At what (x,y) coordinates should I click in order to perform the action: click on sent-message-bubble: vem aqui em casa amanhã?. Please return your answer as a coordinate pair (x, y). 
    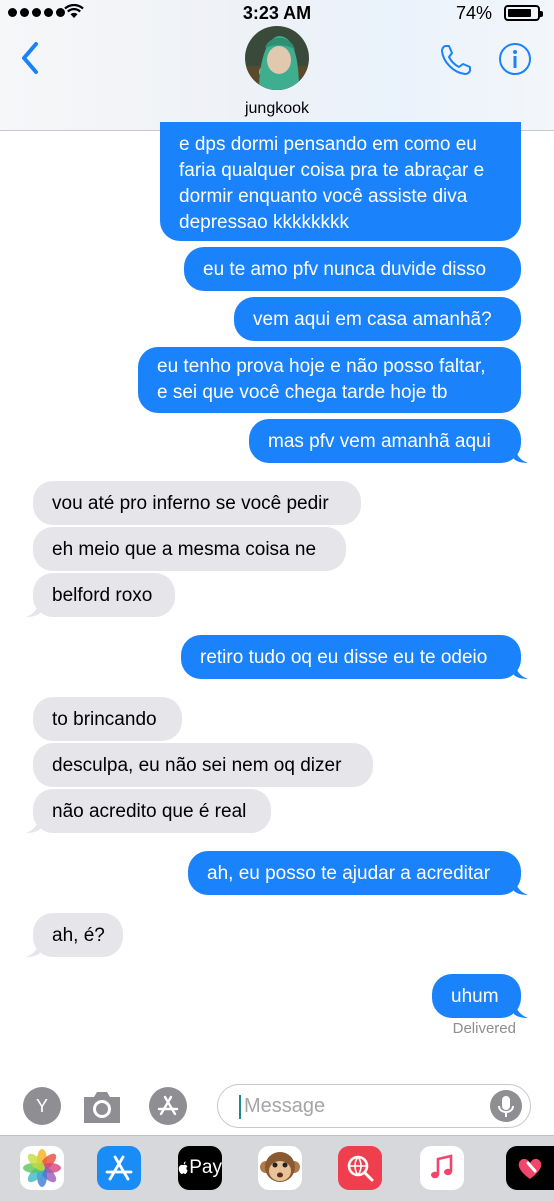
    Looking at the image, I should click on (377, 319).